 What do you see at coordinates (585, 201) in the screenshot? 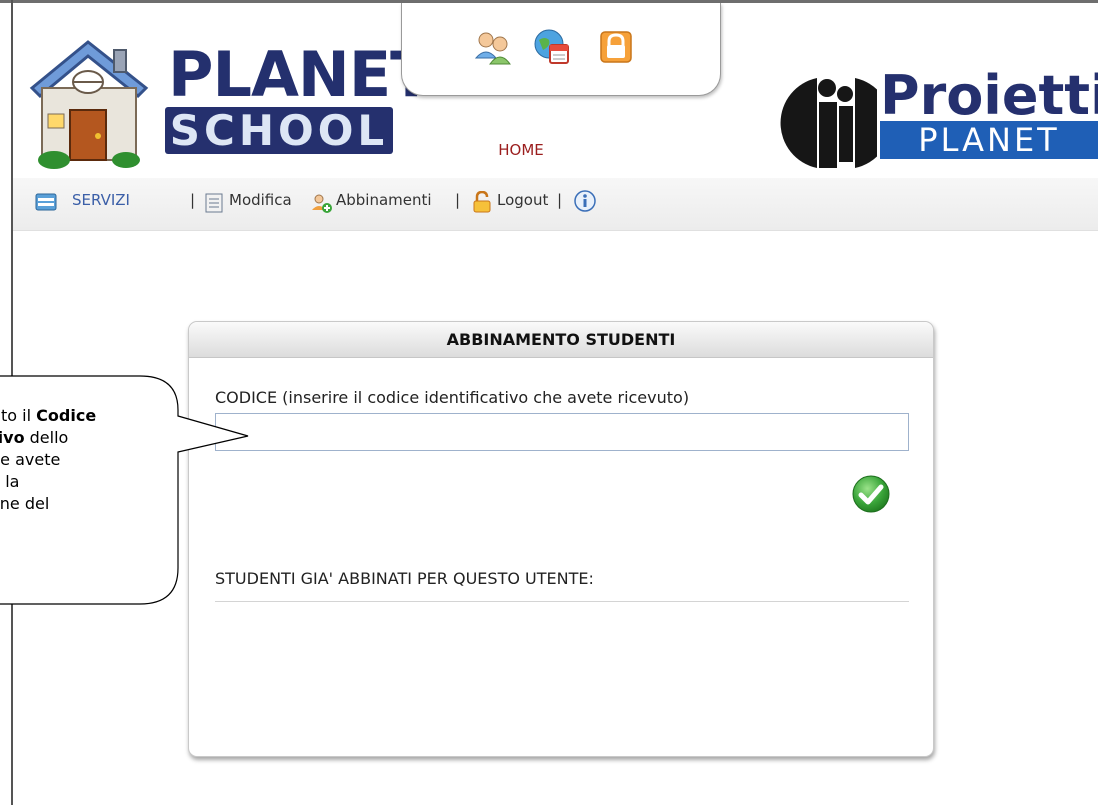
I see `info-icon` at bounding box center [585, 201].